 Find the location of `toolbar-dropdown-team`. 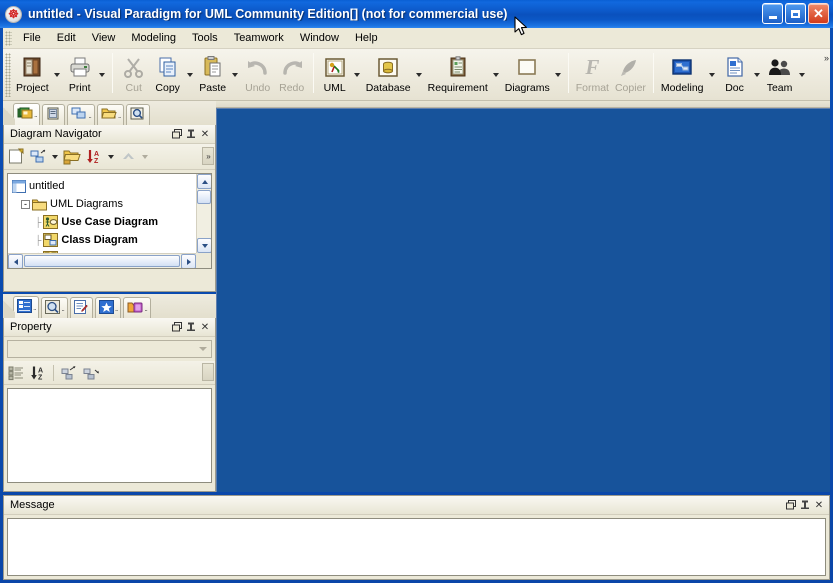

toolbar-dropdown-team is located at coordinates (802, 73).